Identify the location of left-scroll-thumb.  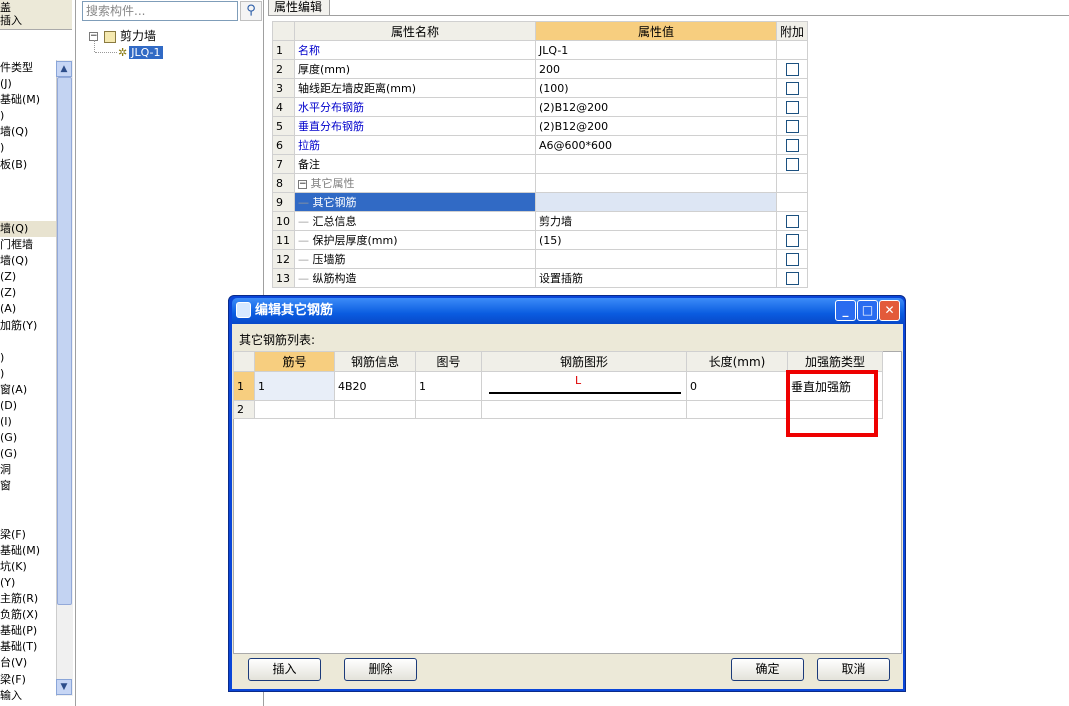
(64, 341).